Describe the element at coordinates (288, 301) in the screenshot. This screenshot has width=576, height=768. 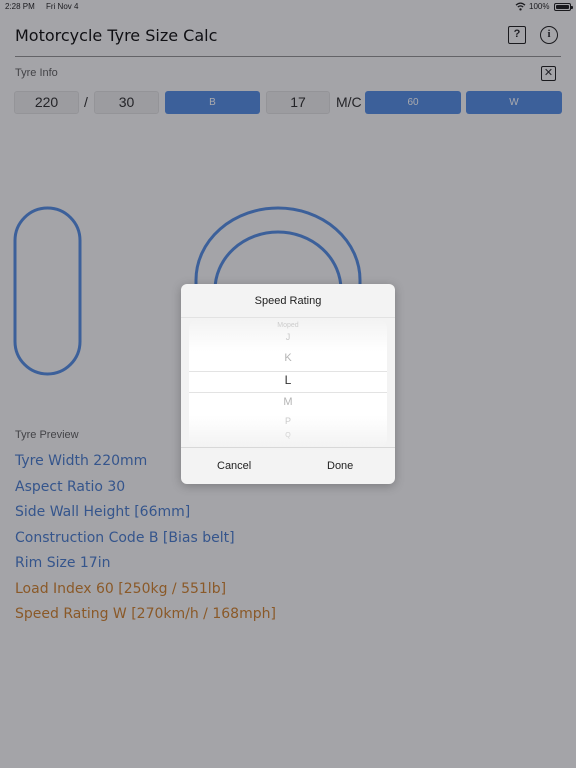
I see `picker-title: Speed Rating` at that location.